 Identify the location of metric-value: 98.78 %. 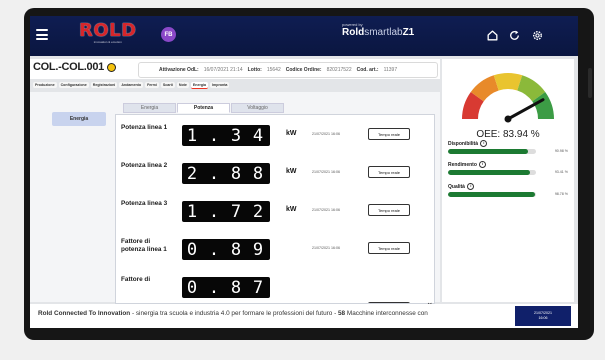
(561, 194).